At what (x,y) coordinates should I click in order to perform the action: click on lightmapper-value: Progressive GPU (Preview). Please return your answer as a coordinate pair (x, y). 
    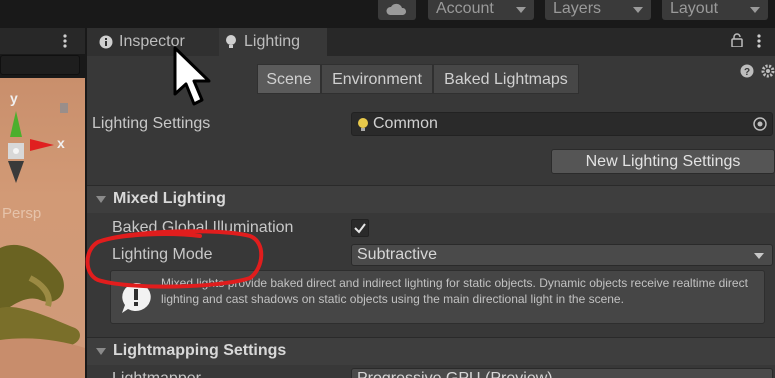
    Looking at the image, I should click on (455, 374).